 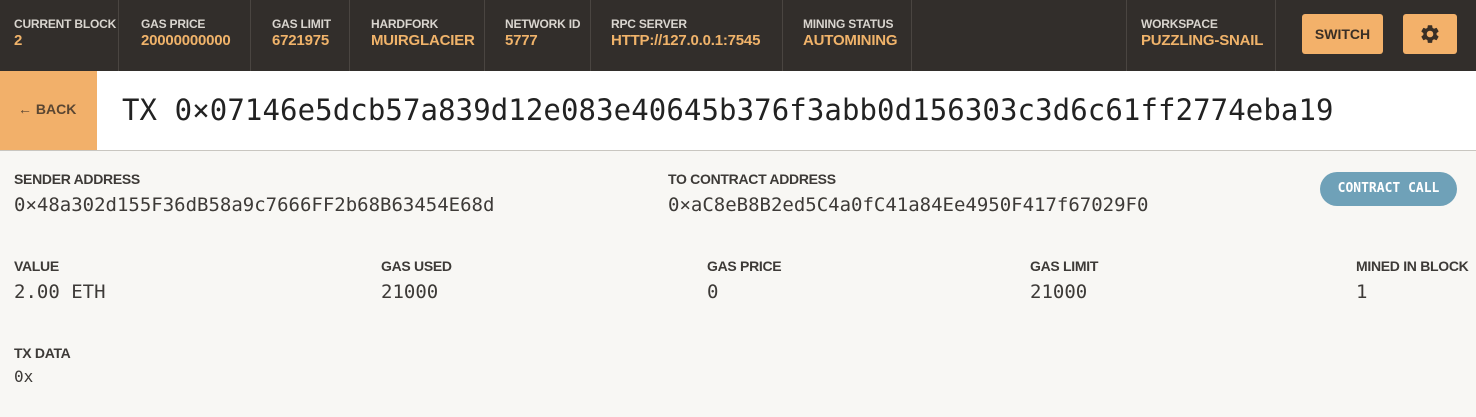 What do you see at coordinates (423, 40) in the screenshot?
I see `stat-value: MUIRGLACIER` at bounding box center [423, 40].